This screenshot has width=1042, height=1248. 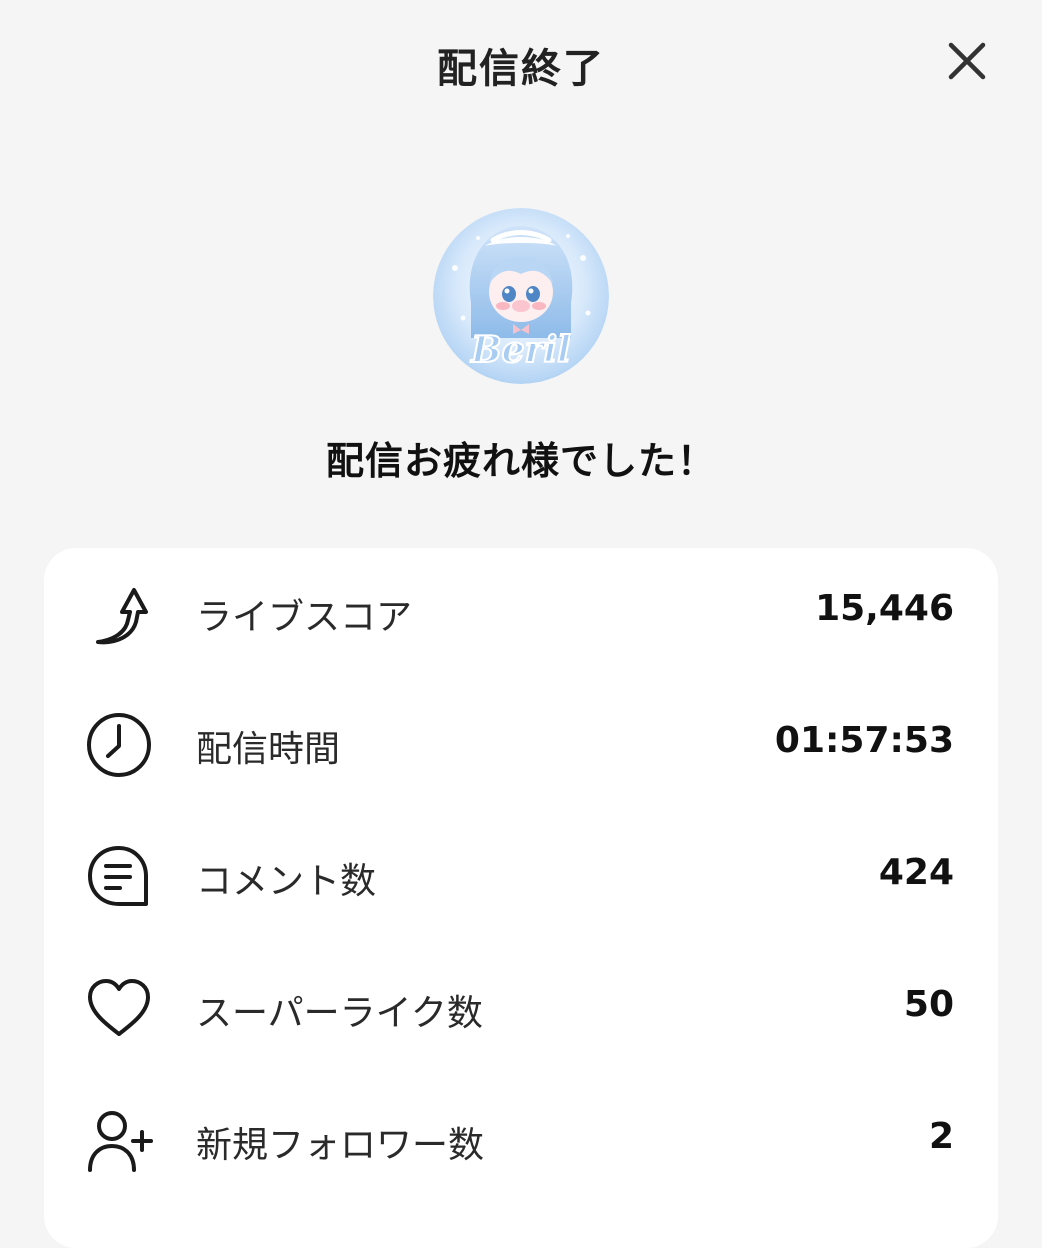 I want to click on stat-label: ライブスコア, so click(x=304, y=617).